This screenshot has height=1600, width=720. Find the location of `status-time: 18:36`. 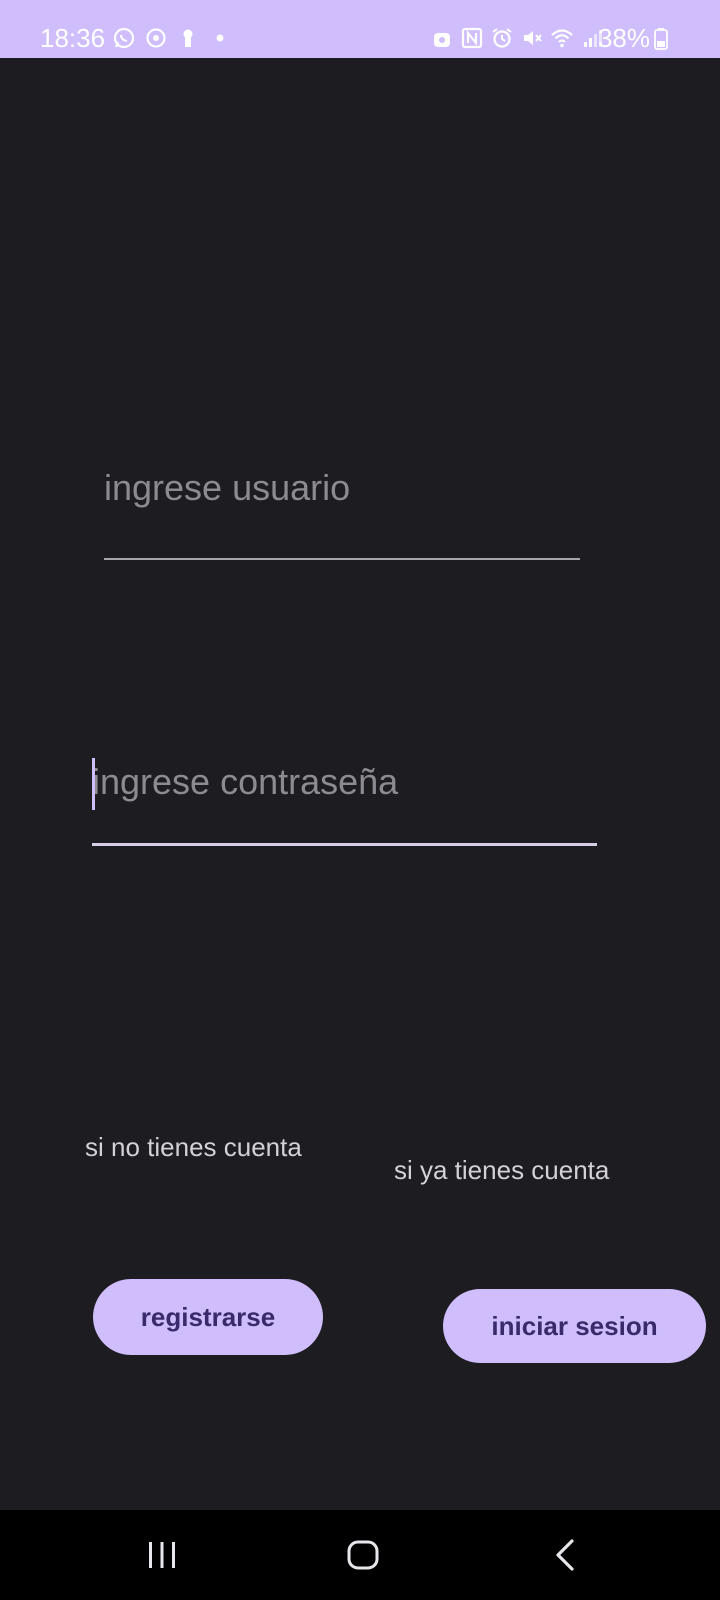

status-time: 18:36 is located at coordinates (73, 38).